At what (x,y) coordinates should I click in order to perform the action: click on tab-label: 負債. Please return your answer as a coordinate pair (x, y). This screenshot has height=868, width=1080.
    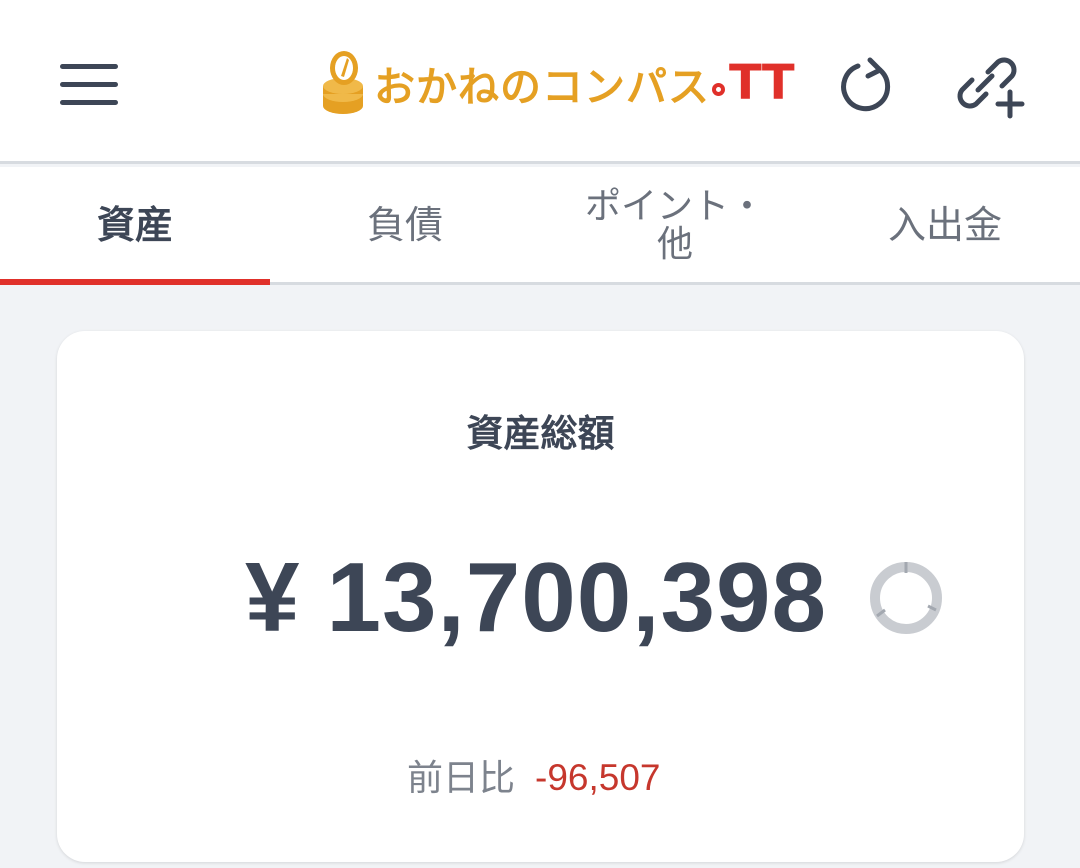
    Looking at the image, I should click on (404, 224).